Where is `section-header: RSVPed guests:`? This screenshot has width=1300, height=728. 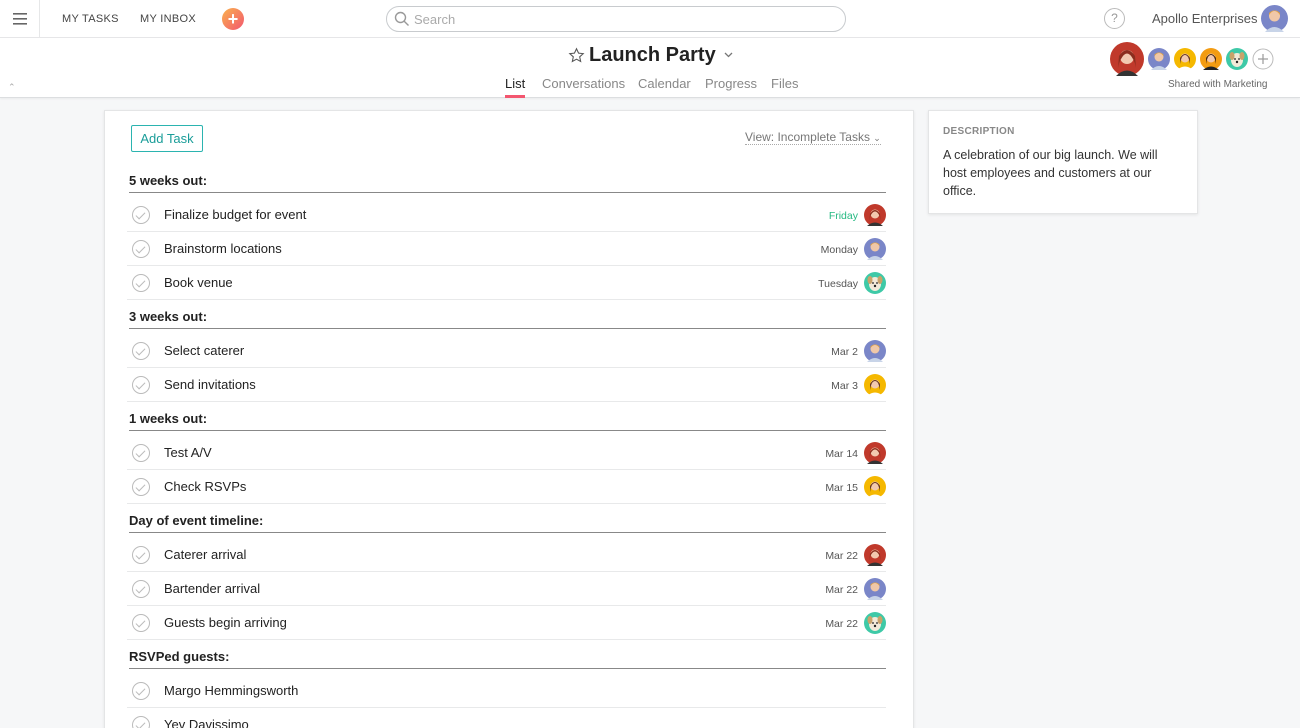
section-header: RSVPed guests: is located at coordinates (507, 659).